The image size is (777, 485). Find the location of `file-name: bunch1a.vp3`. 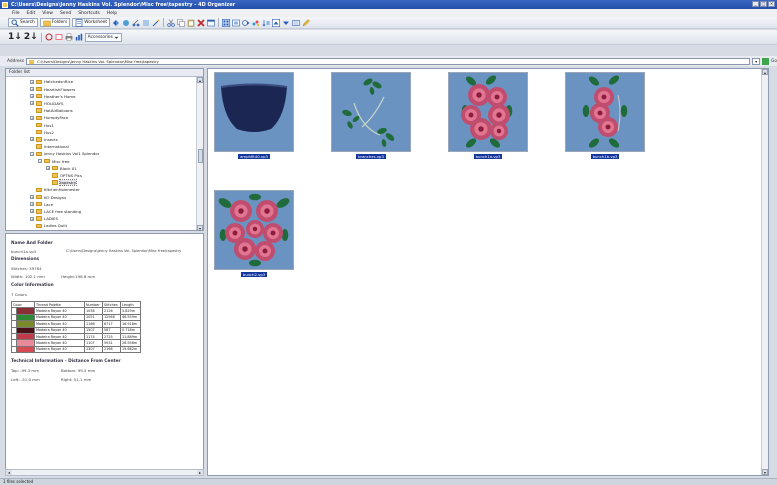

file-name: bunch1a.vp3 is located at coordinates (24, 251).